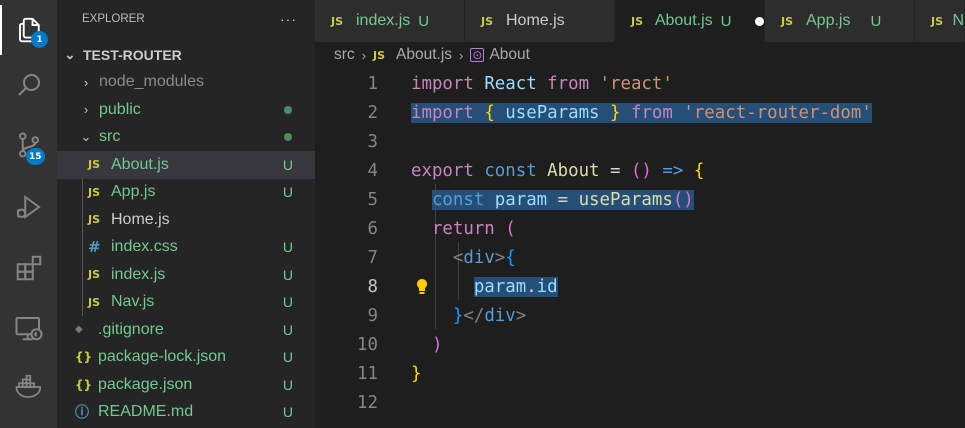 The image size is (965, 428). Describe the element at coordinates (484, 257) in the screenshot. I see `code-text: <div>{` at that location.